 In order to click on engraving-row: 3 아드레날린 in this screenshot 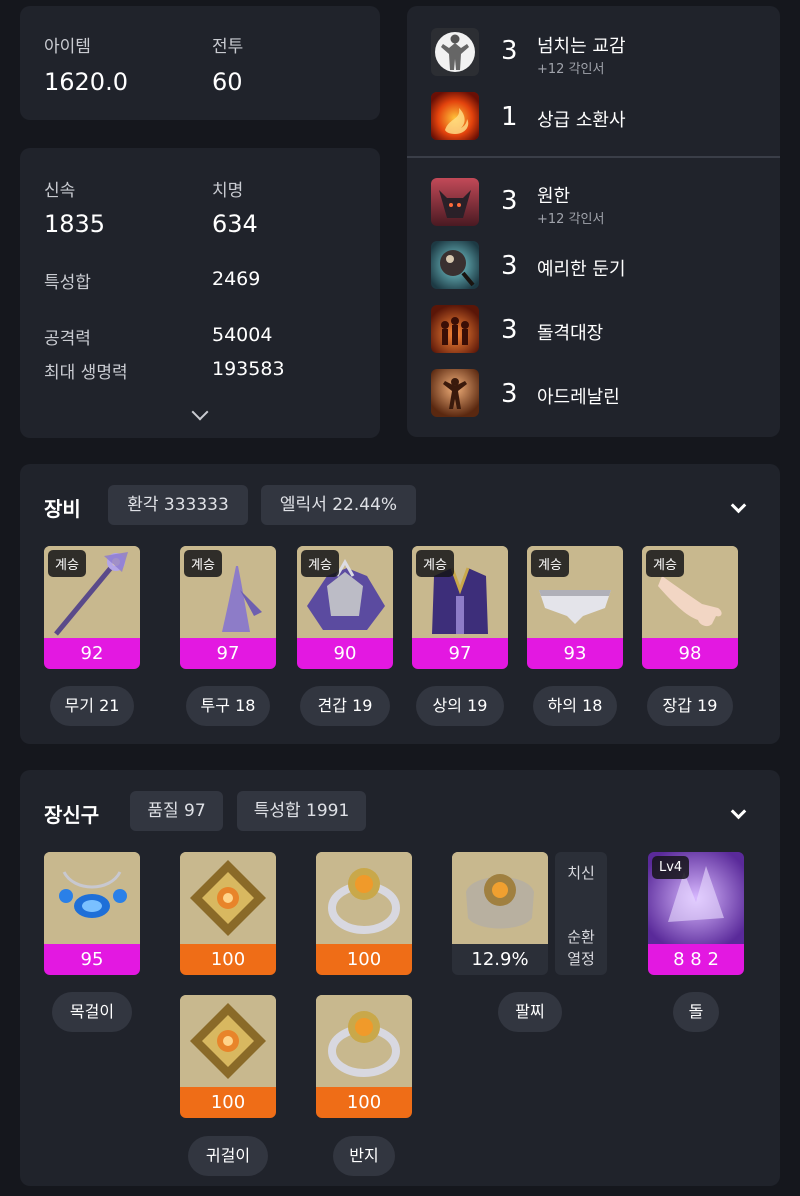, I will do `click(596, 394)`.